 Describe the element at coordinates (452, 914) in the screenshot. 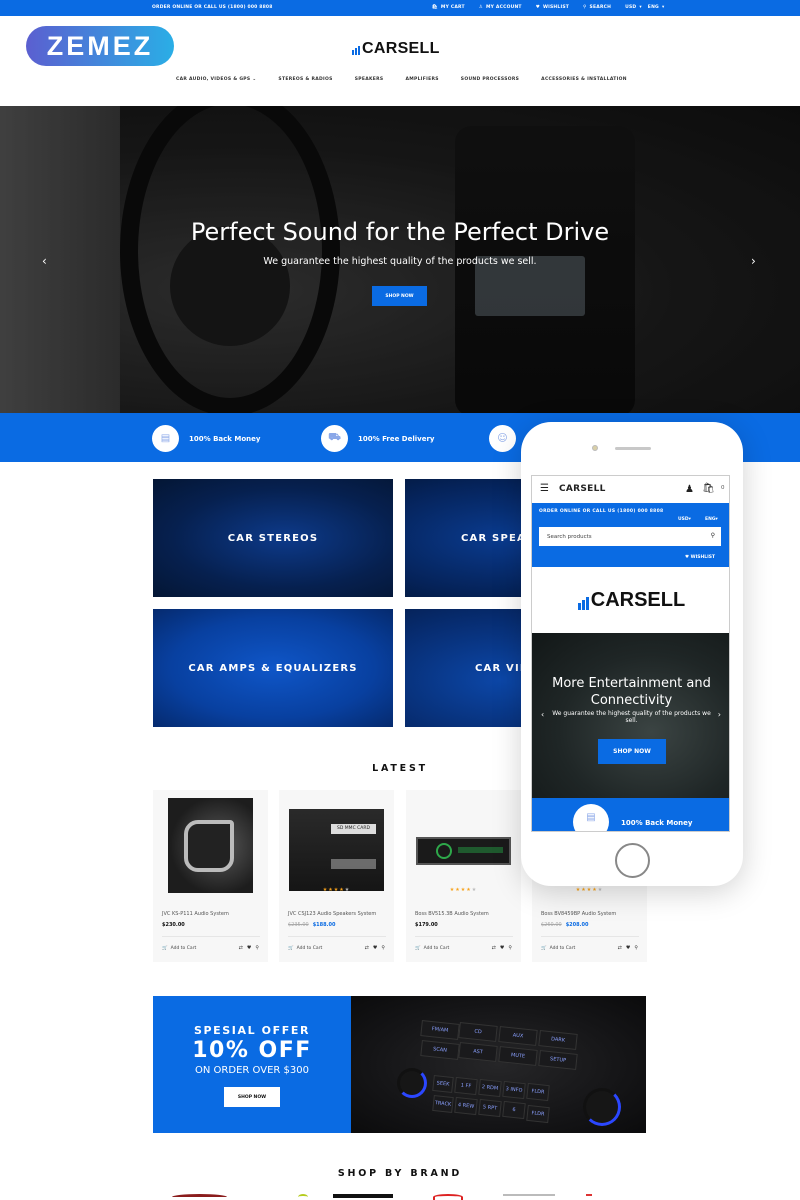

I see `product-name: Boss BV515.3B Audio System` at that location.